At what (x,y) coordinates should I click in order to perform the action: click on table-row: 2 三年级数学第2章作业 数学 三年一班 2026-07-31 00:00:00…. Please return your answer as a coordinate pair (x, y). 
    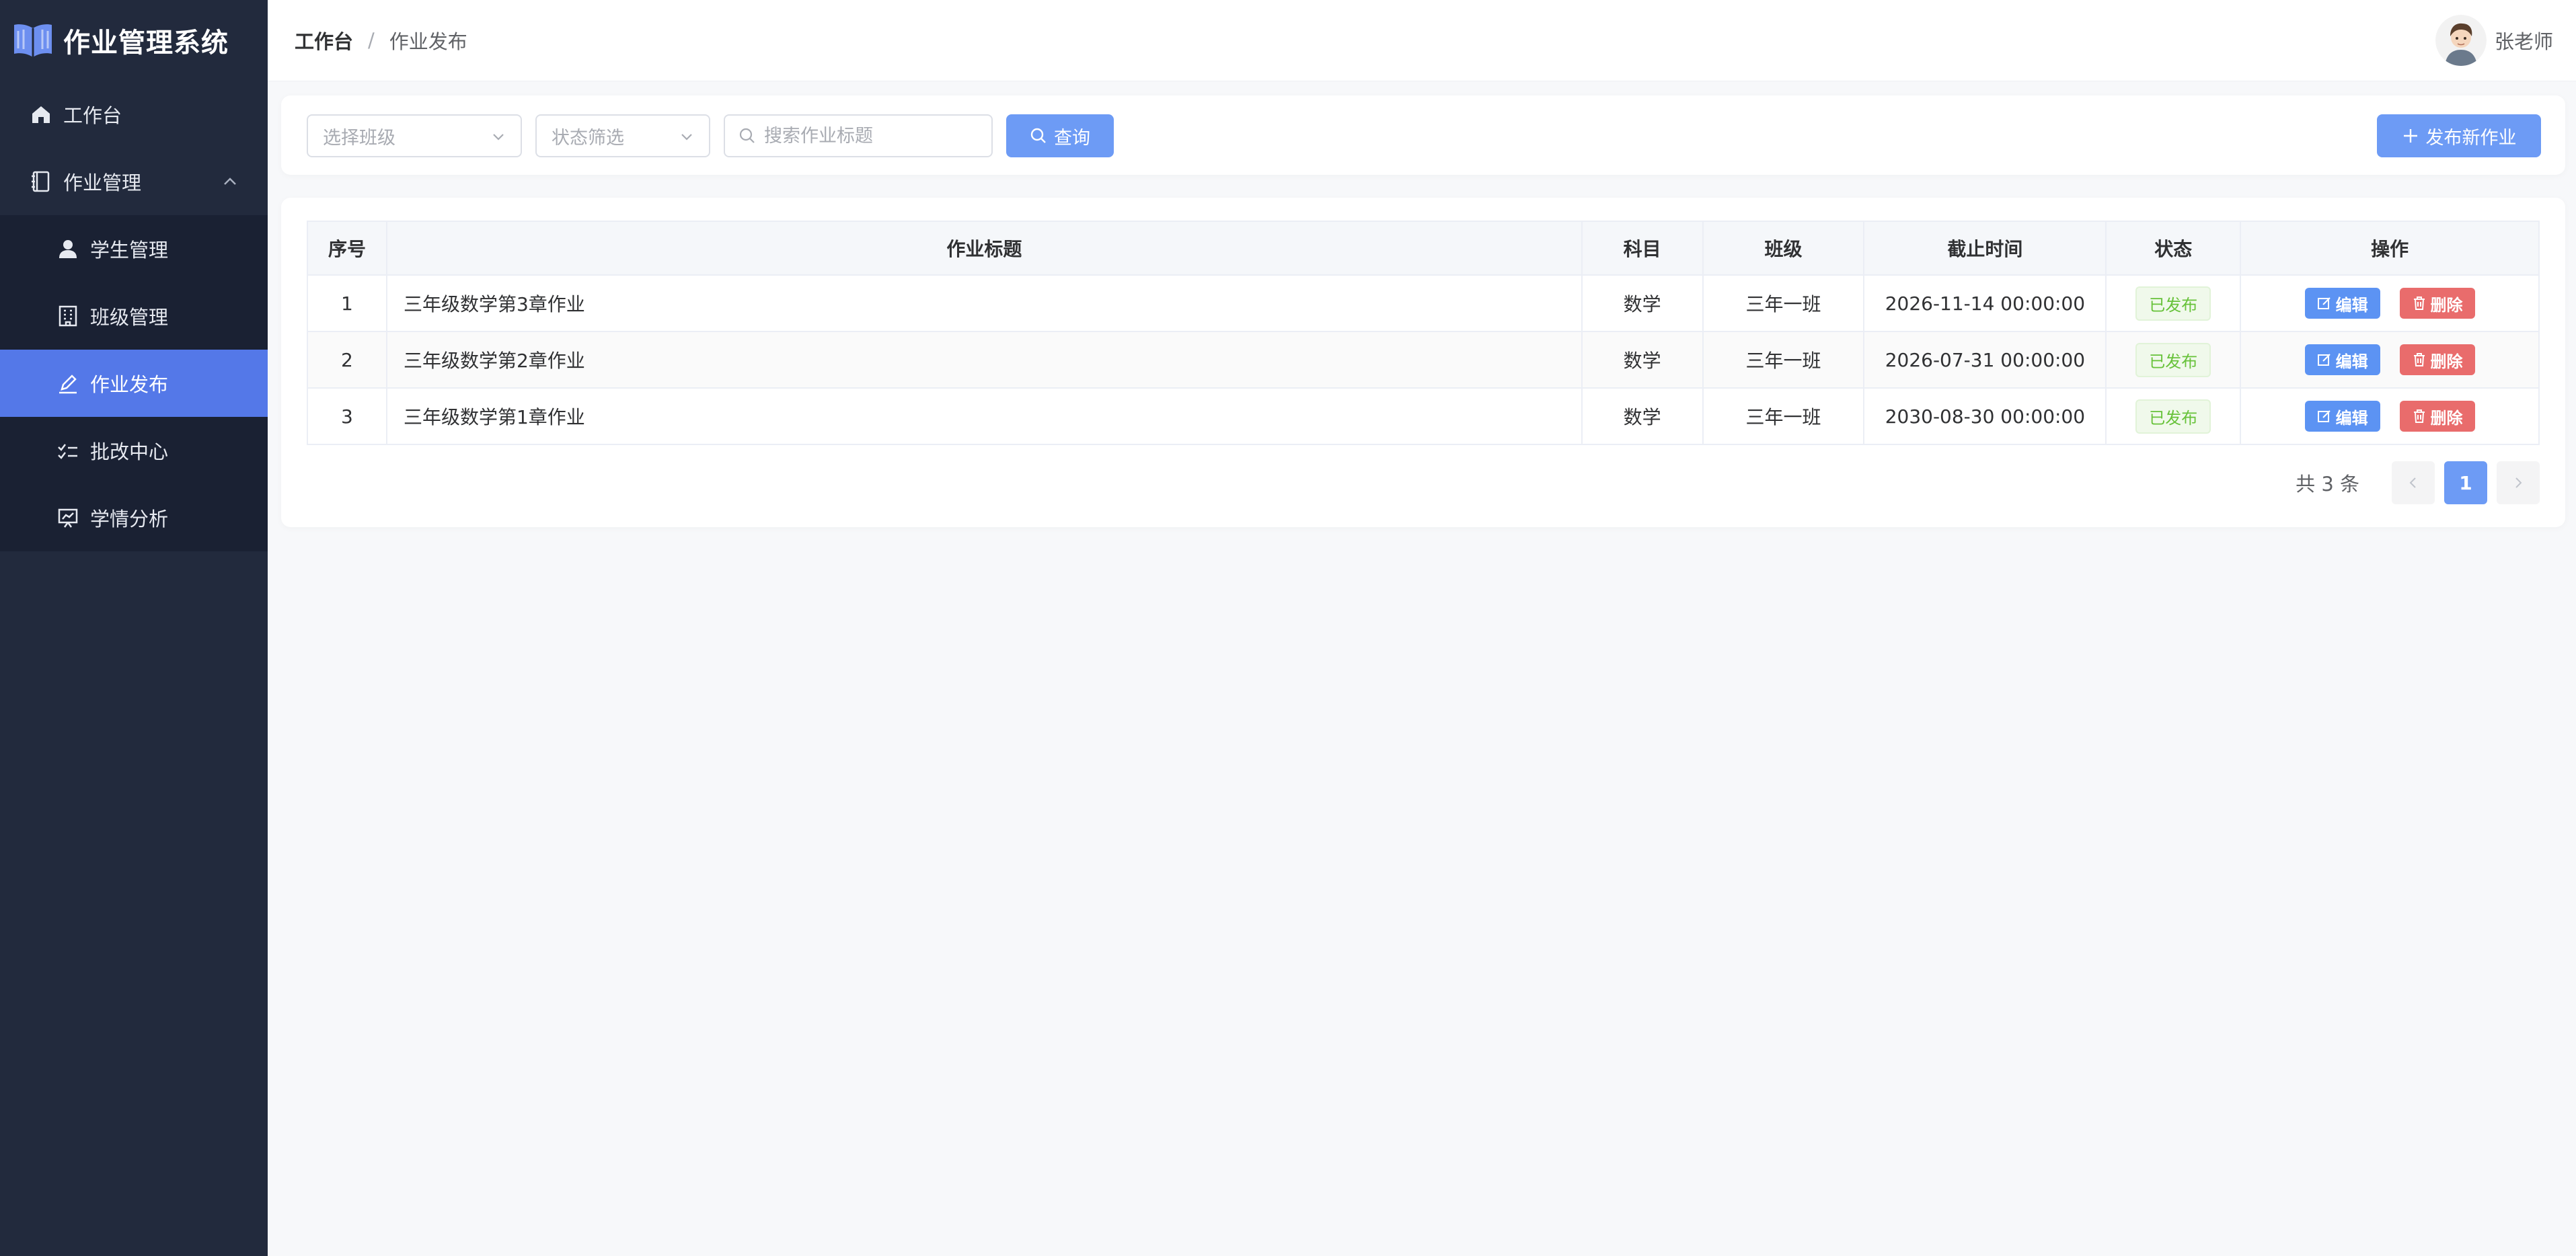
    Looking at the image, I should click on (1423, 360).